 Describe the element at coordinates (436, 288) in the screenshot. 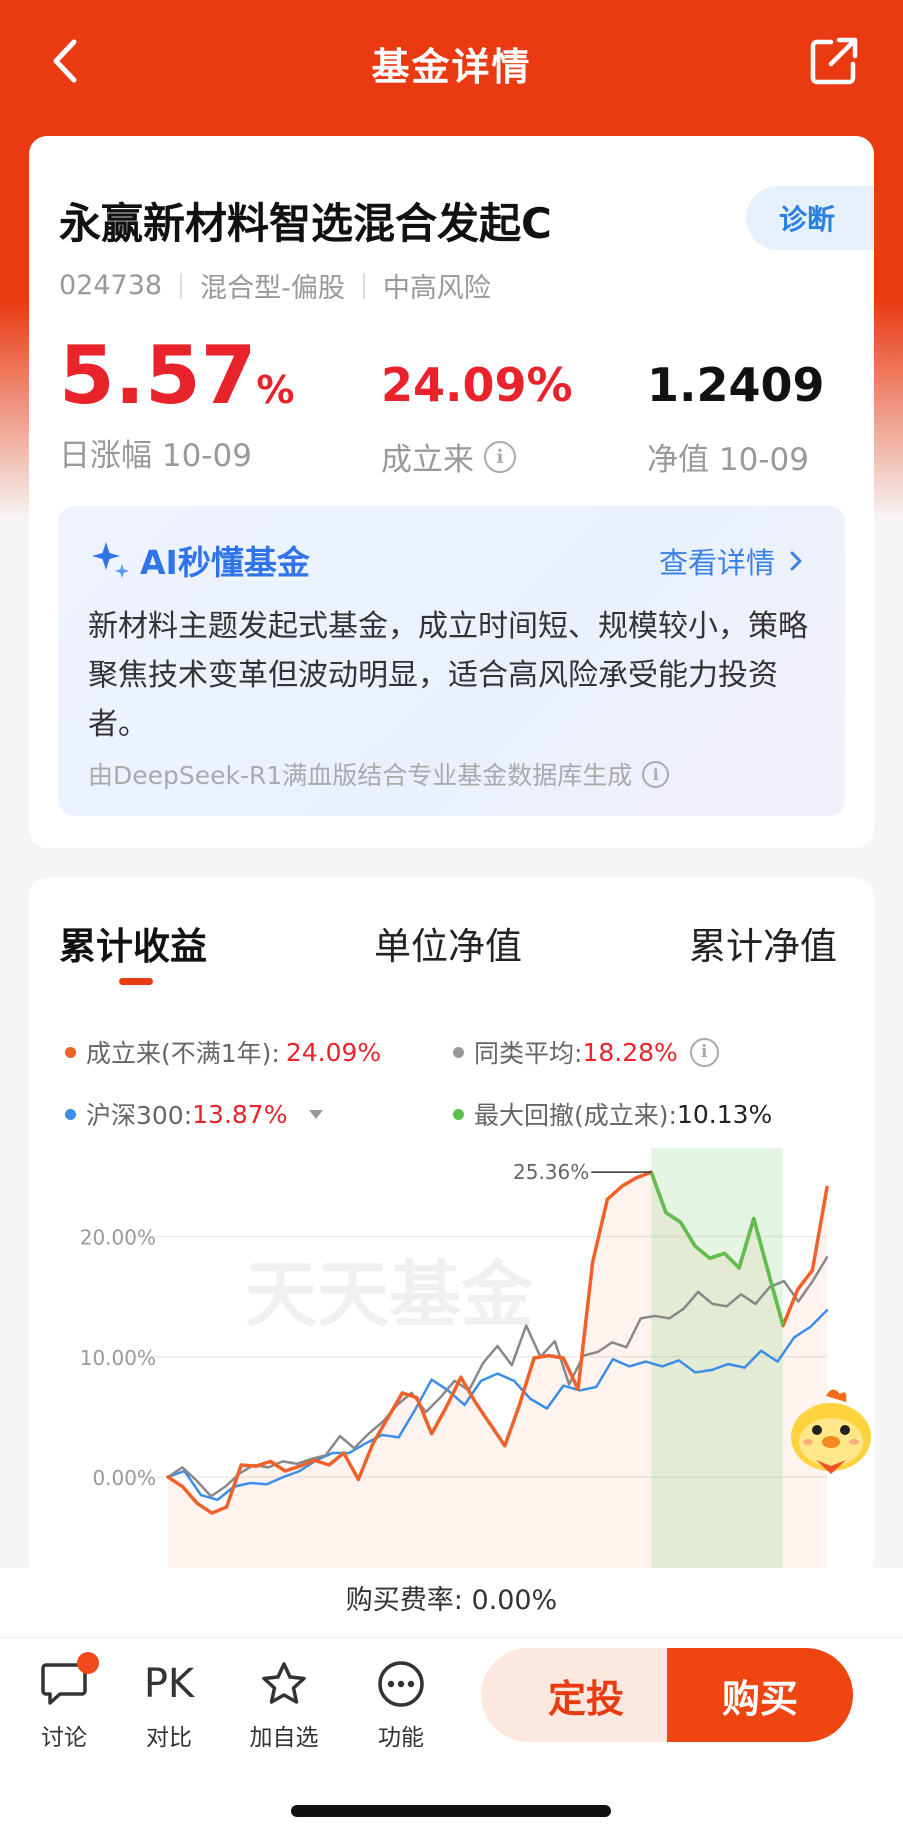

I see `fund-risk: 中高风险` at that location.